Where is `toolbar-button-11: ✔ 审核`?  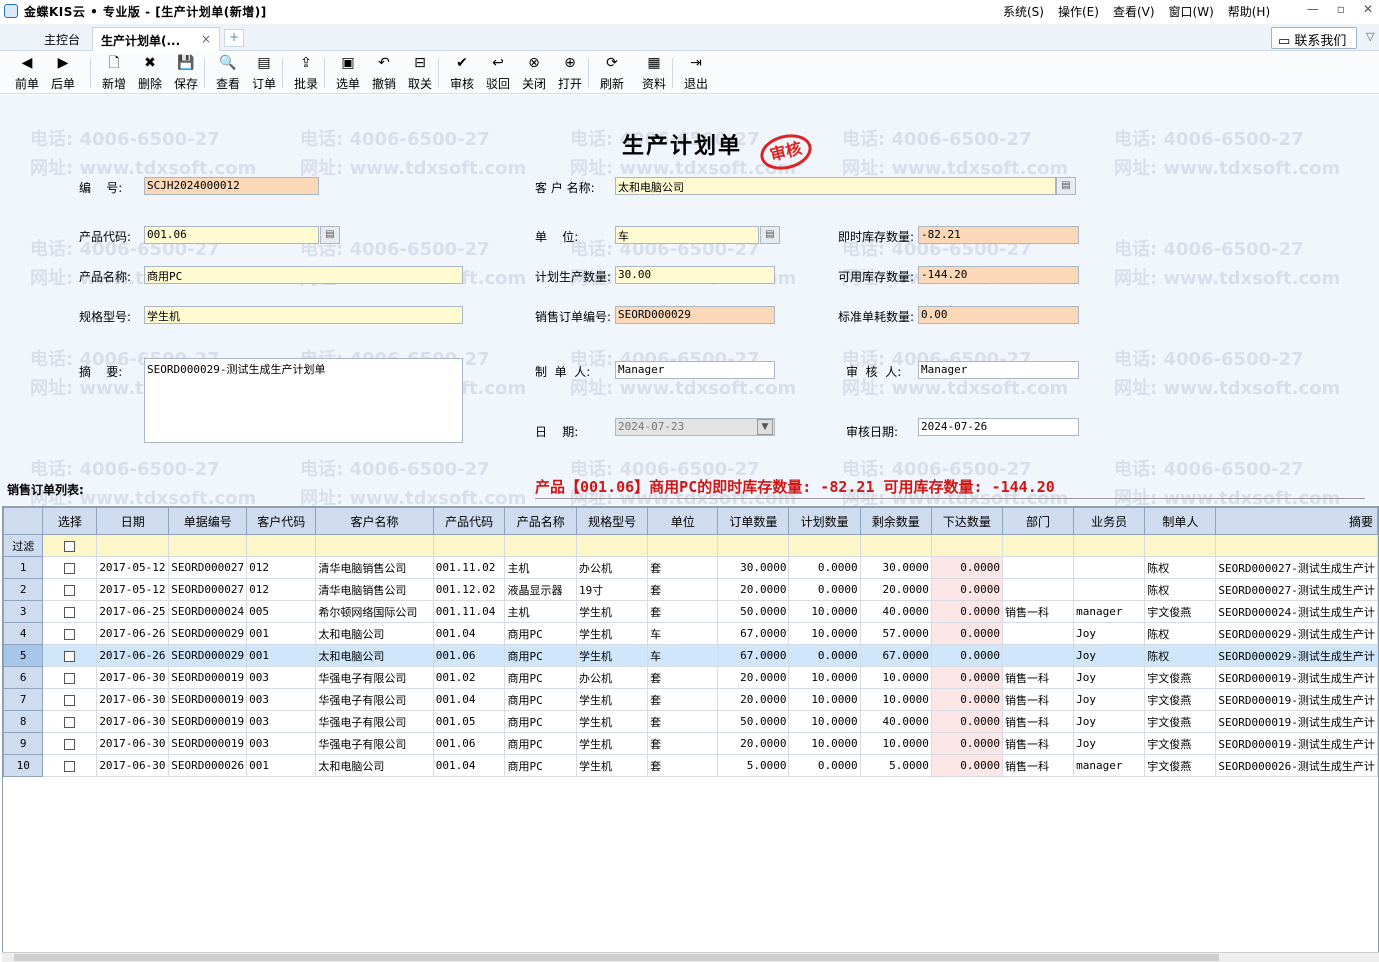 toolbar-button-11: ✔ 审核 is located at coordinates (462, 73).